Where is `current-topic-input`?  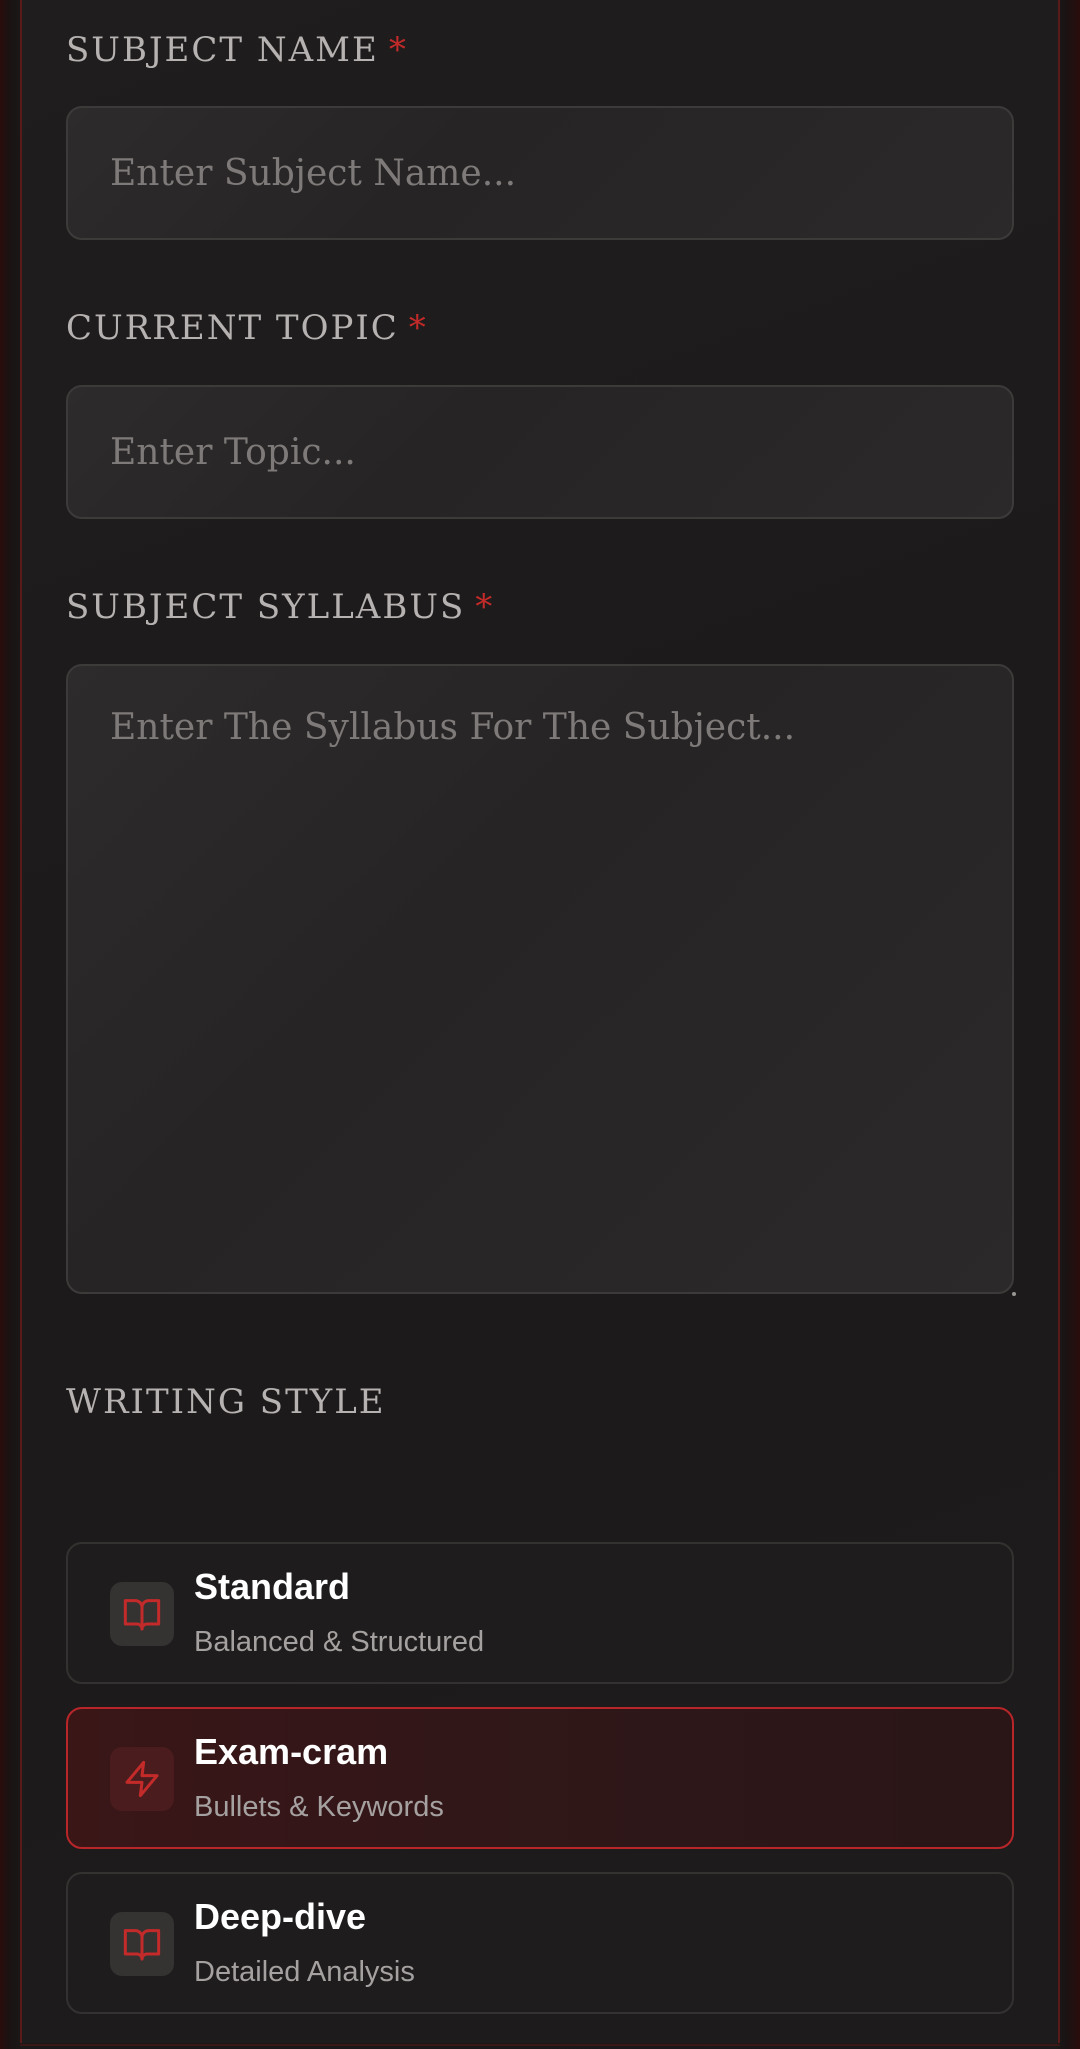
current-topic-input is located at coordinates (540, 452).